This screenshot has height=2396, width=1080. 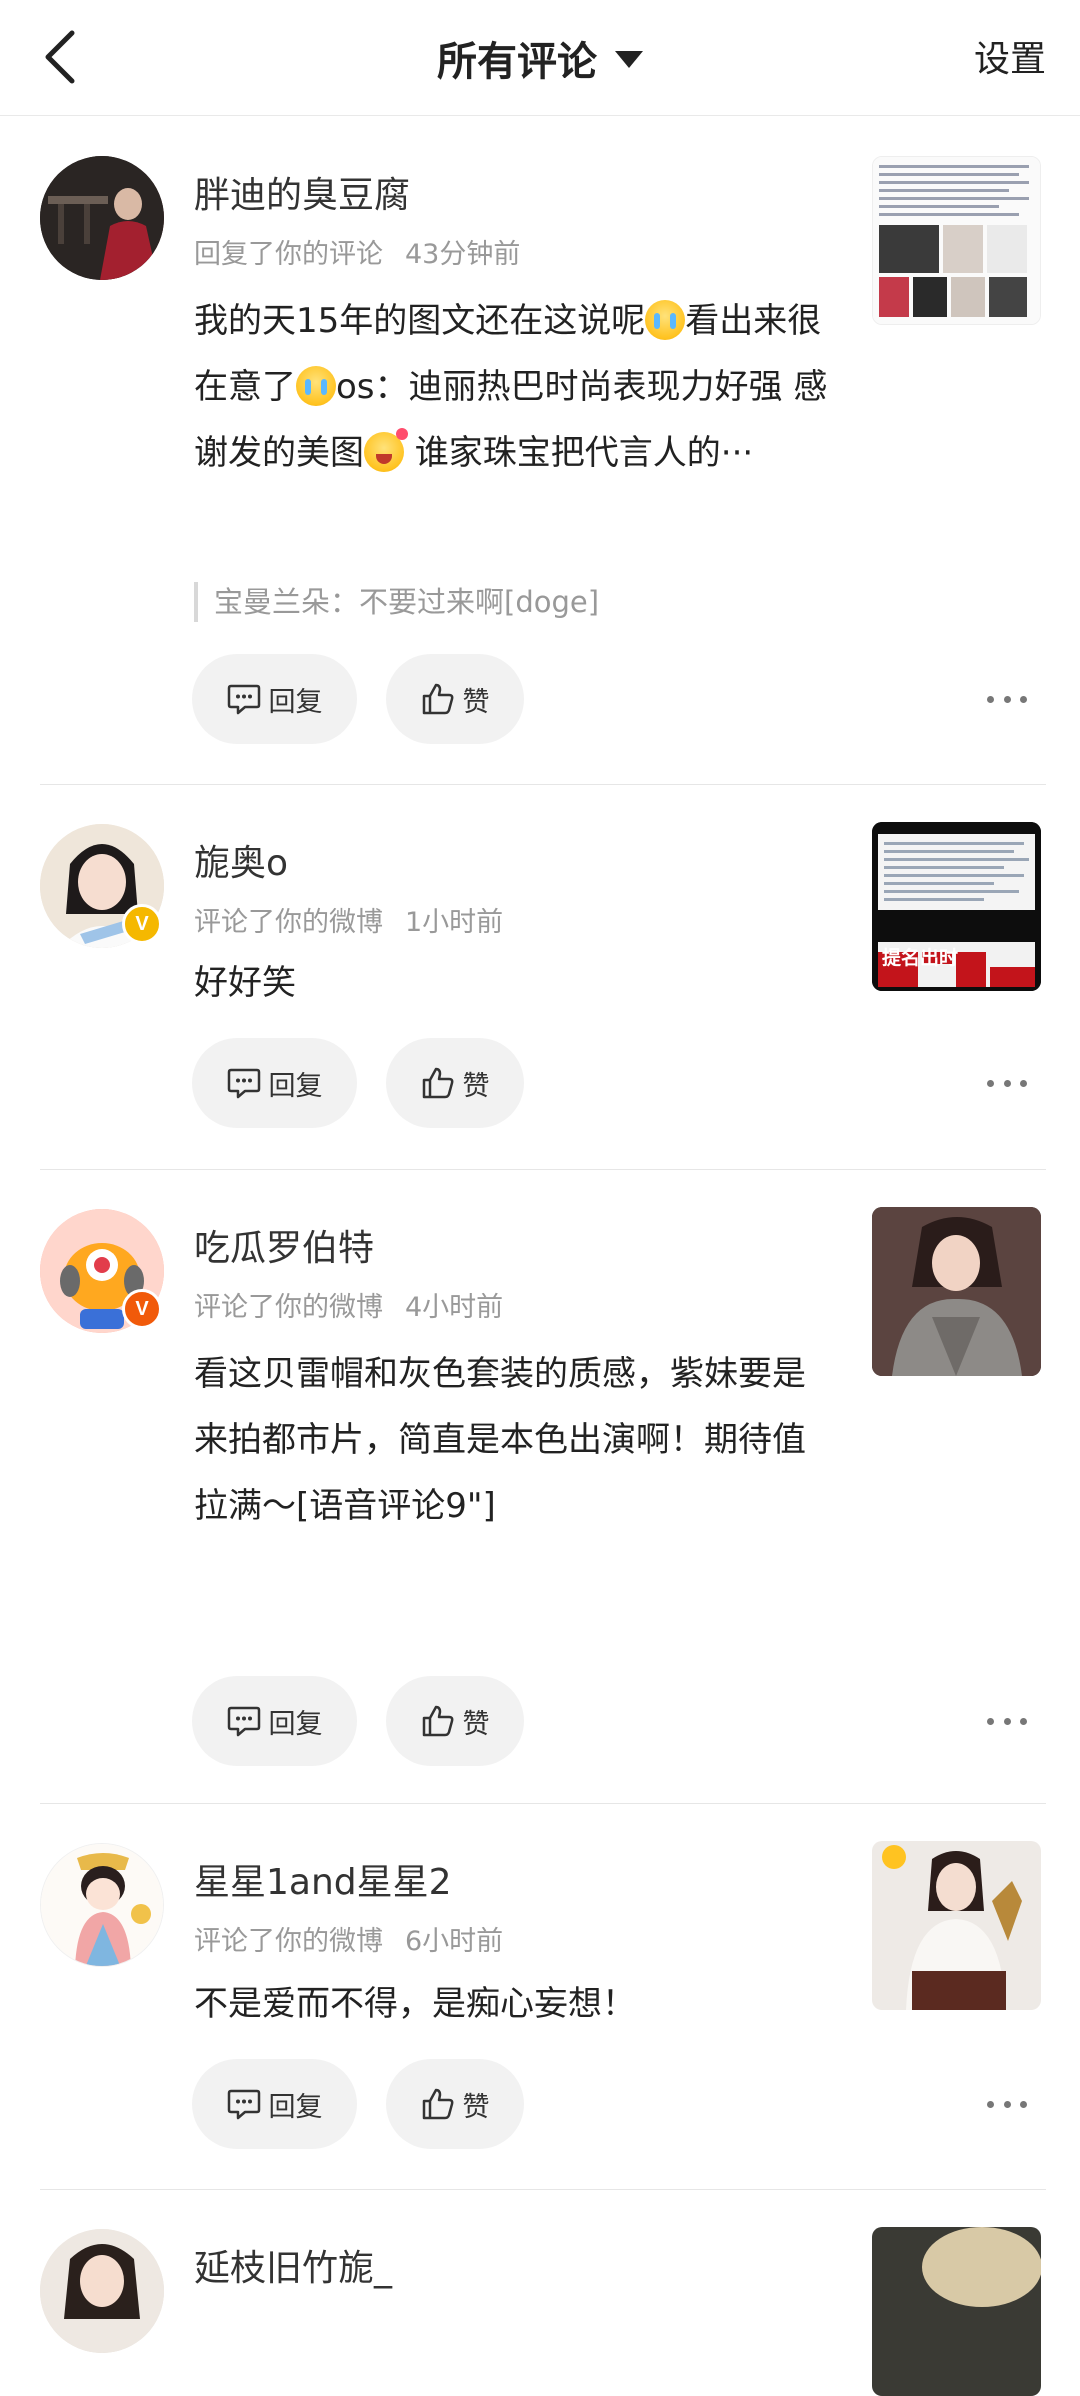 What do you see at coordinates (956, 906) in the screenshot?
I see `post-thumbnail: 提名出时` at bounding box center [956, 906].